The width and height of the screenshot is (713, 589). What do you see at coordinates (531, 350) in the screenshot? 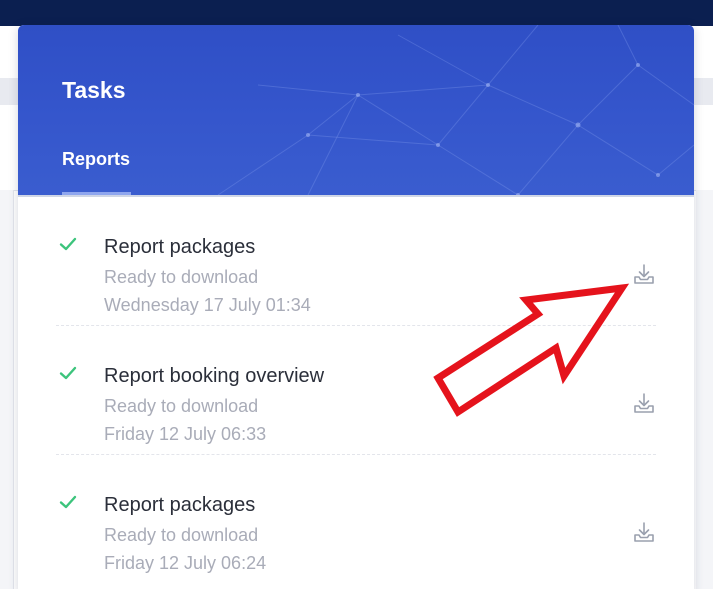
I see `red-arrow-annotation` at bounding box center [531, 350].